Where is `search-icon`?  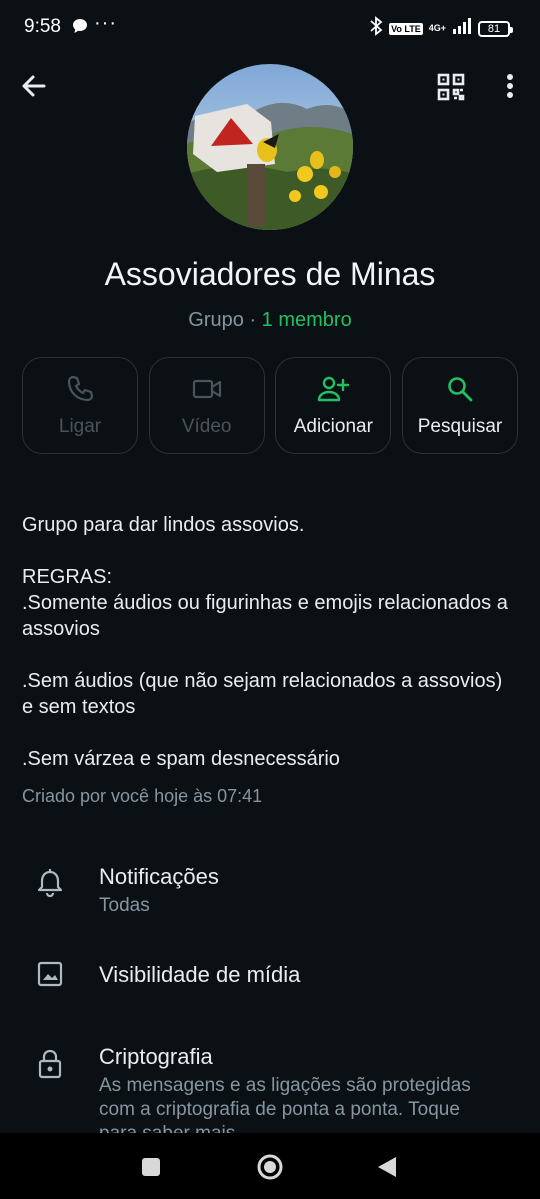 search-icon is located at coordinates (460, 389).